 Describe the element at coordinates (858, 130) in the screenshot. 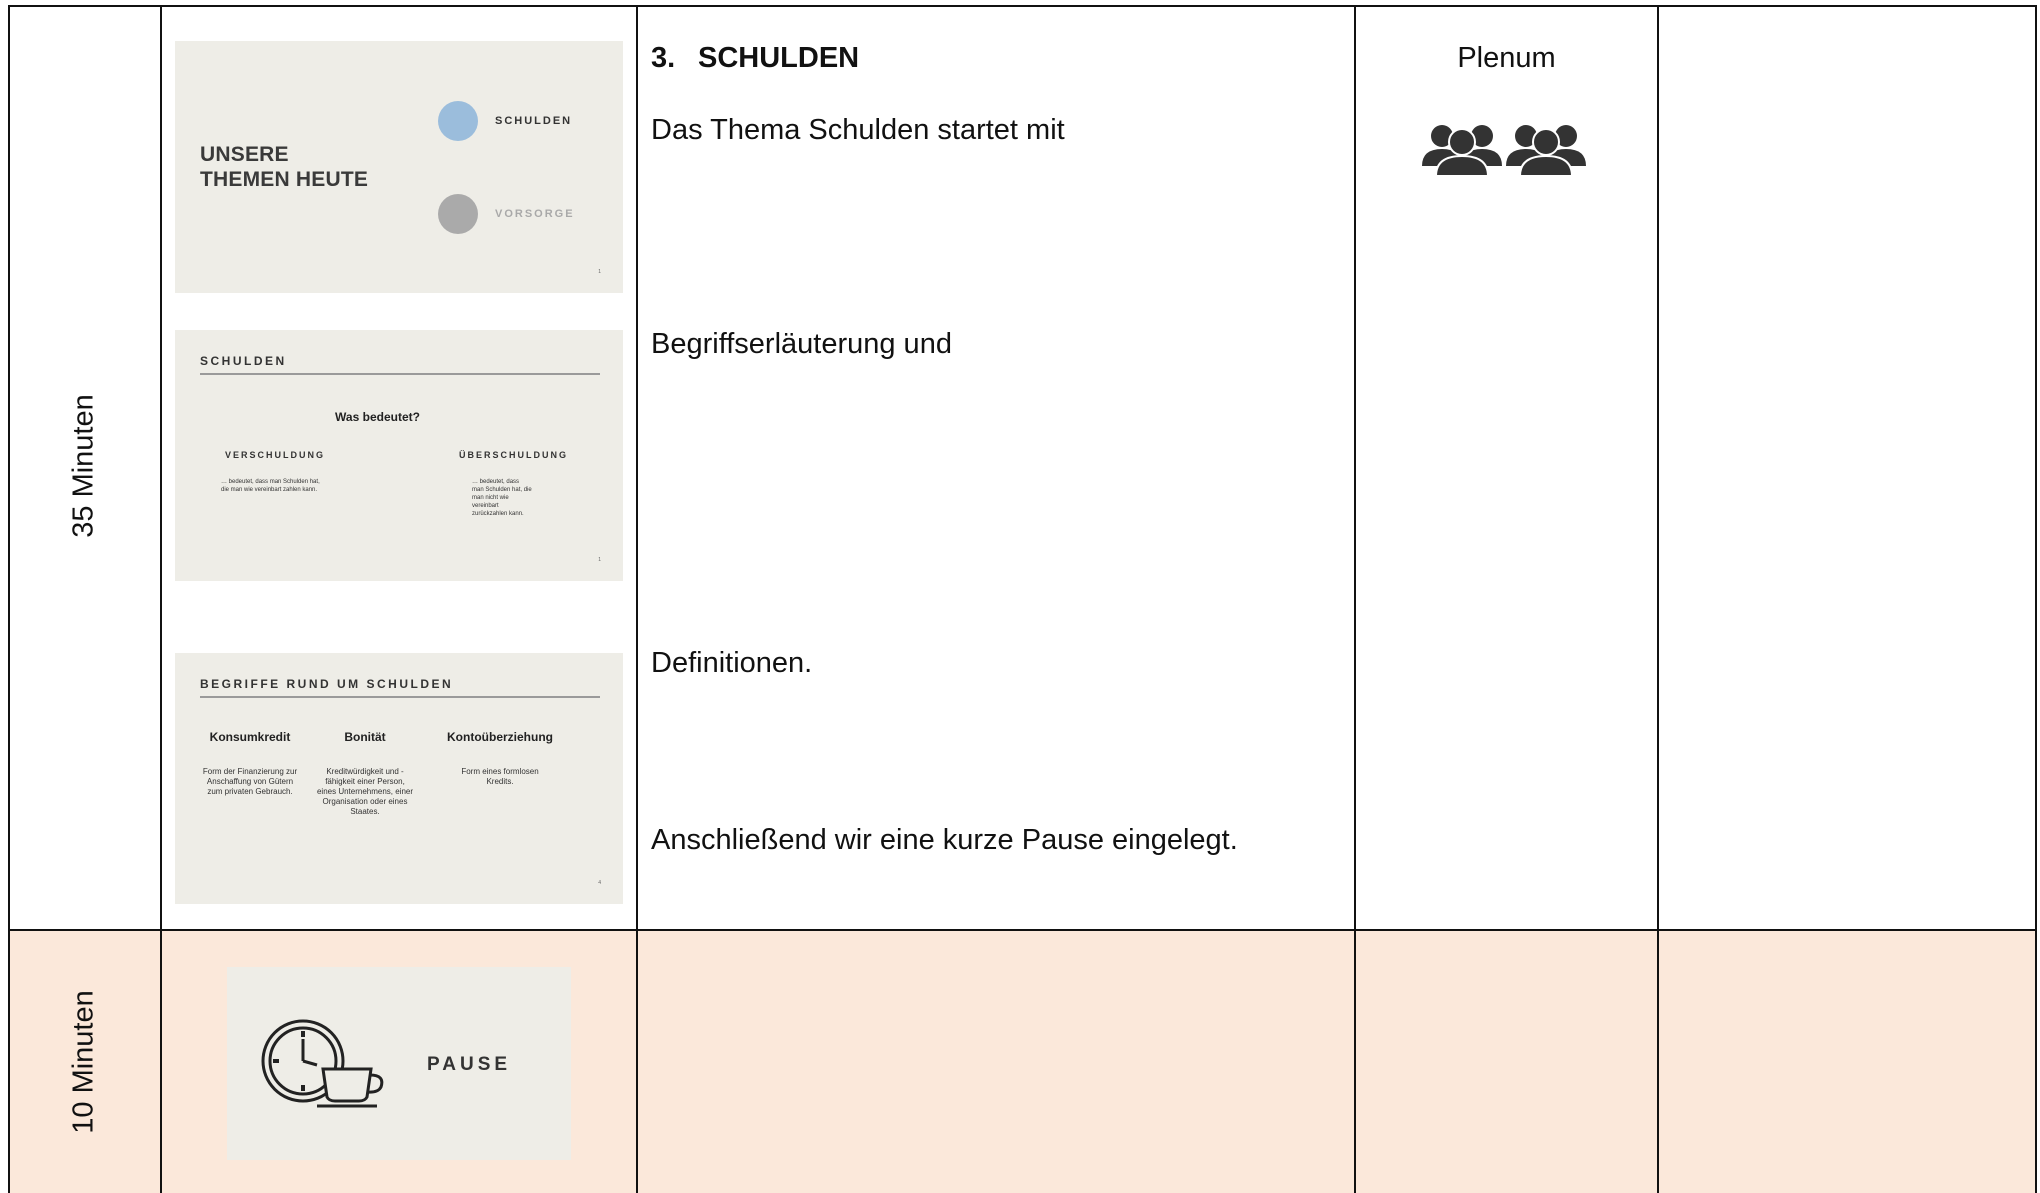

I see `description-paragraph-1: Das Thema Schulden startet mit` at that location.